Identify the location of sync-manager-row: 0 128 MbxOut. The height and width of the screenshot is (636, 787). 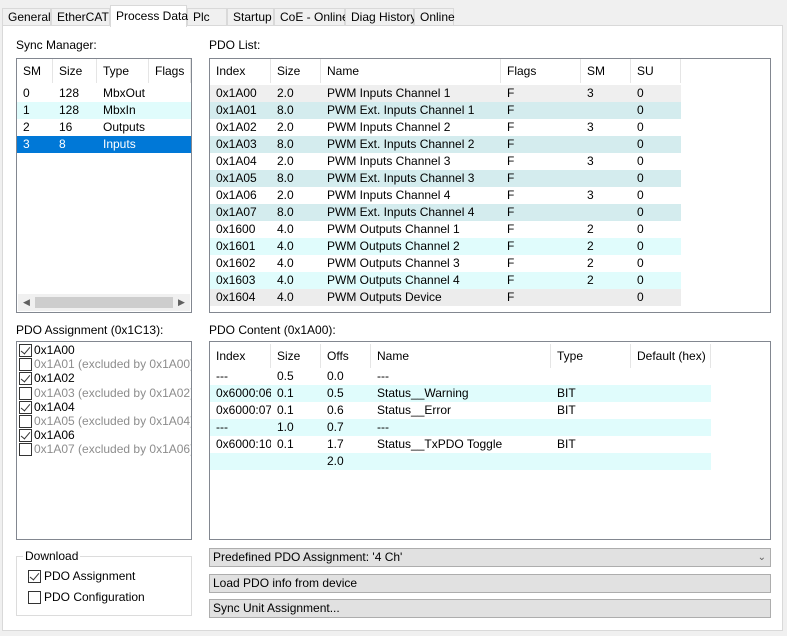
(104, 93).